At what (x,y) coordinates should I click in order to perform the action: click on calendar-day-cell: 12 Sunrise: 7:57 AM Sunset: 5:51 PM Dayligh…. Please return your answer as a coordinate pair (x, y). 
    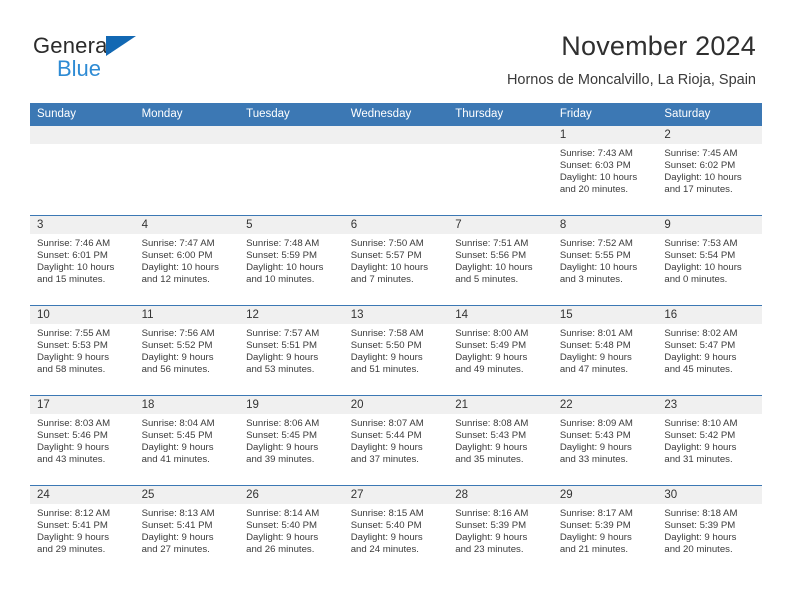
    Looking at the image, I should click on (291, 350).